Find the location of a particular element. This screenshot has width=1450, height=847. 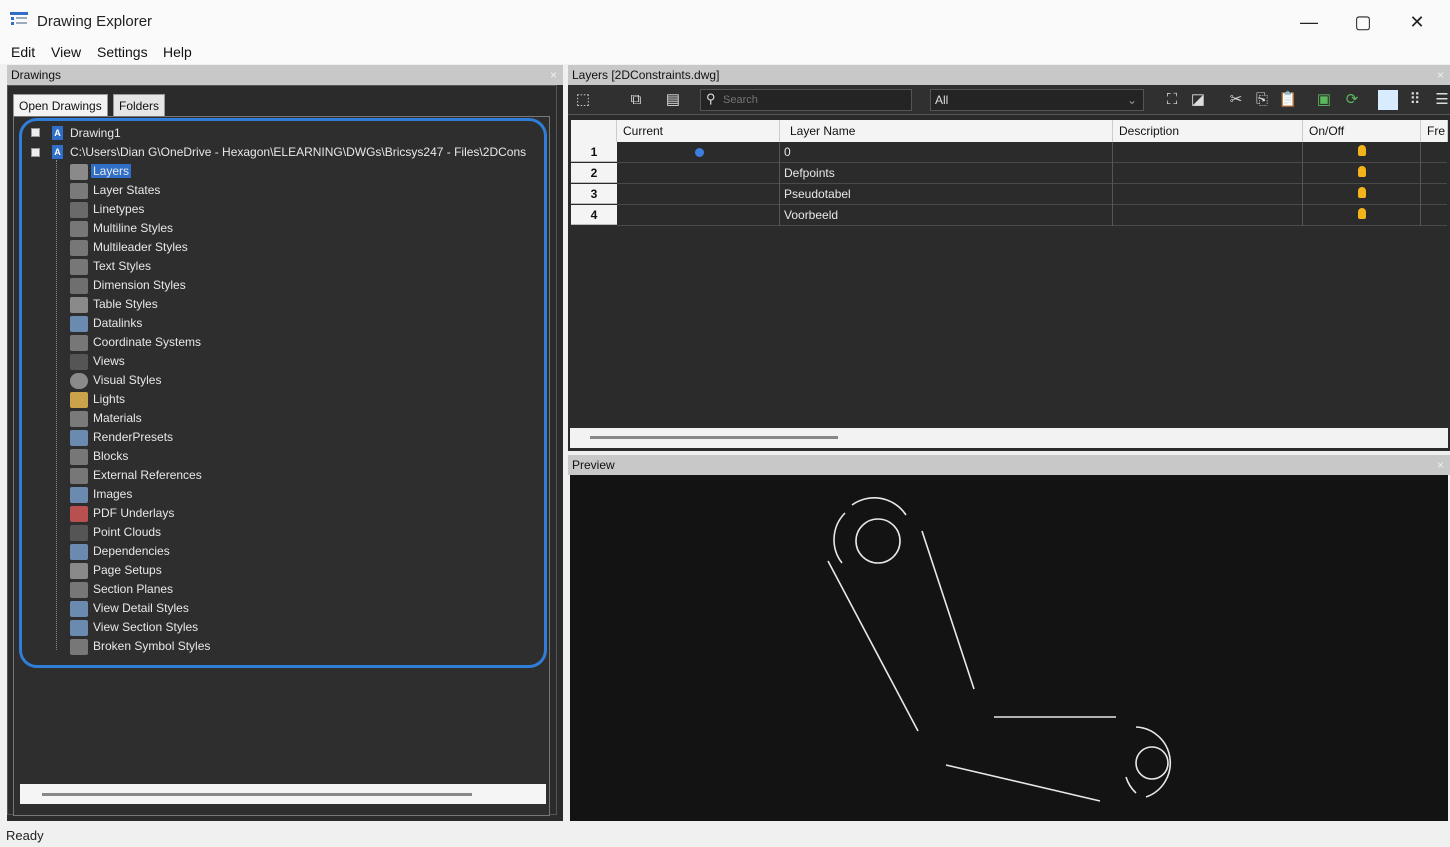

lightbulb-on-icon is located at coordinates (1362, 213).